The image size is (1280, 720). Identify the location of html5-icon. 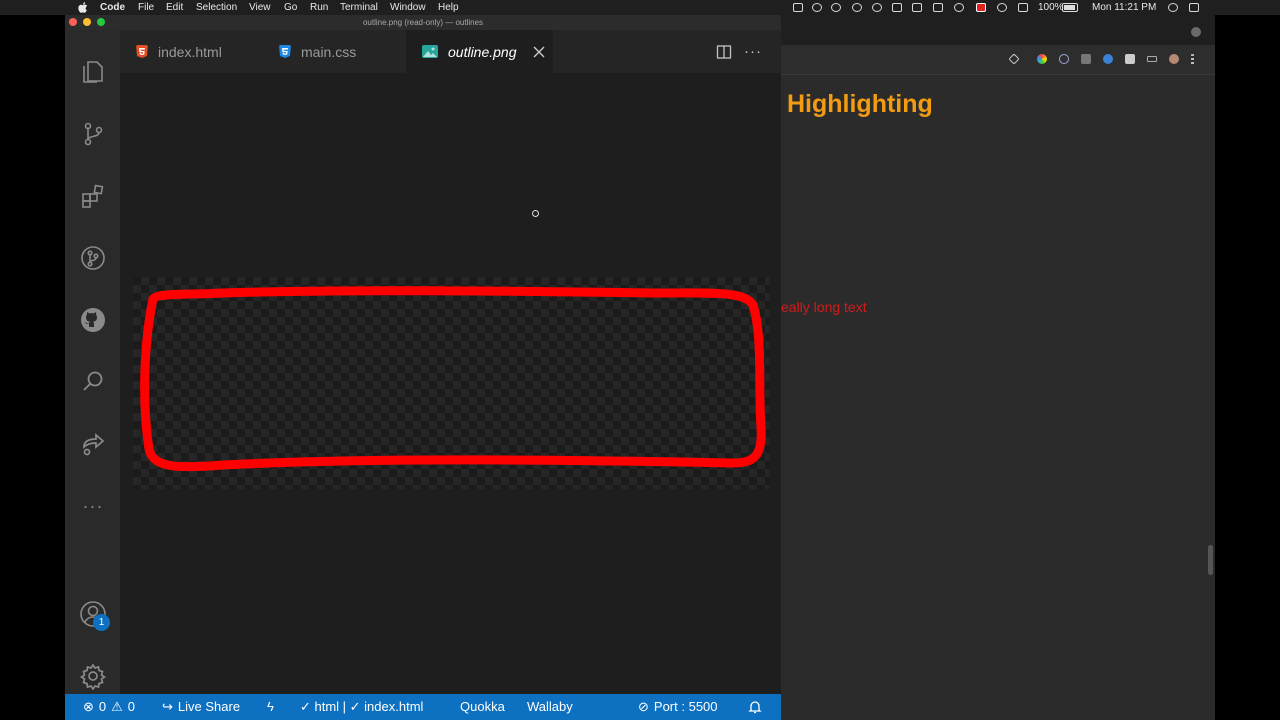
(142, 51).